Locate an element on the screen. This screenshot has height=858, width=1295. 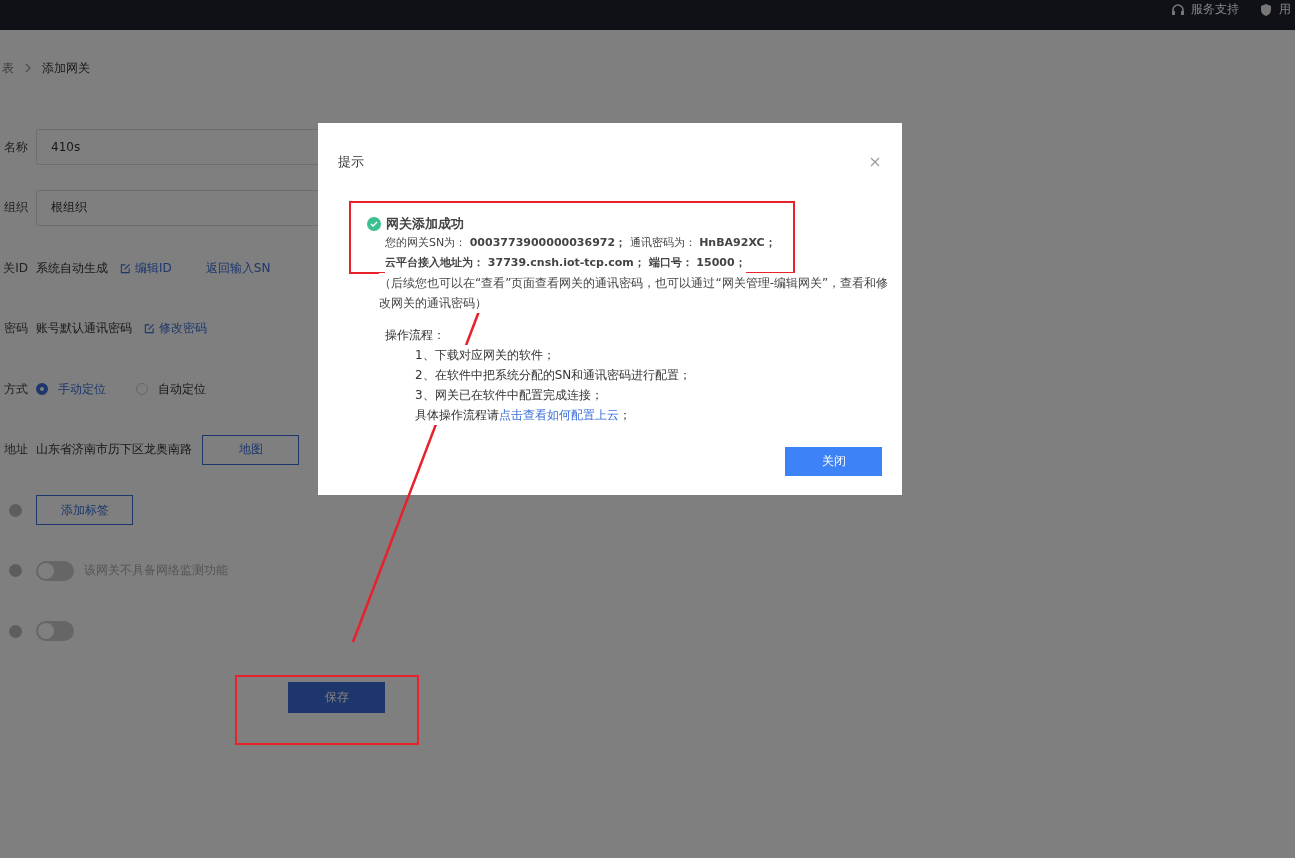
radio-button is located at coordinates (42, 389).